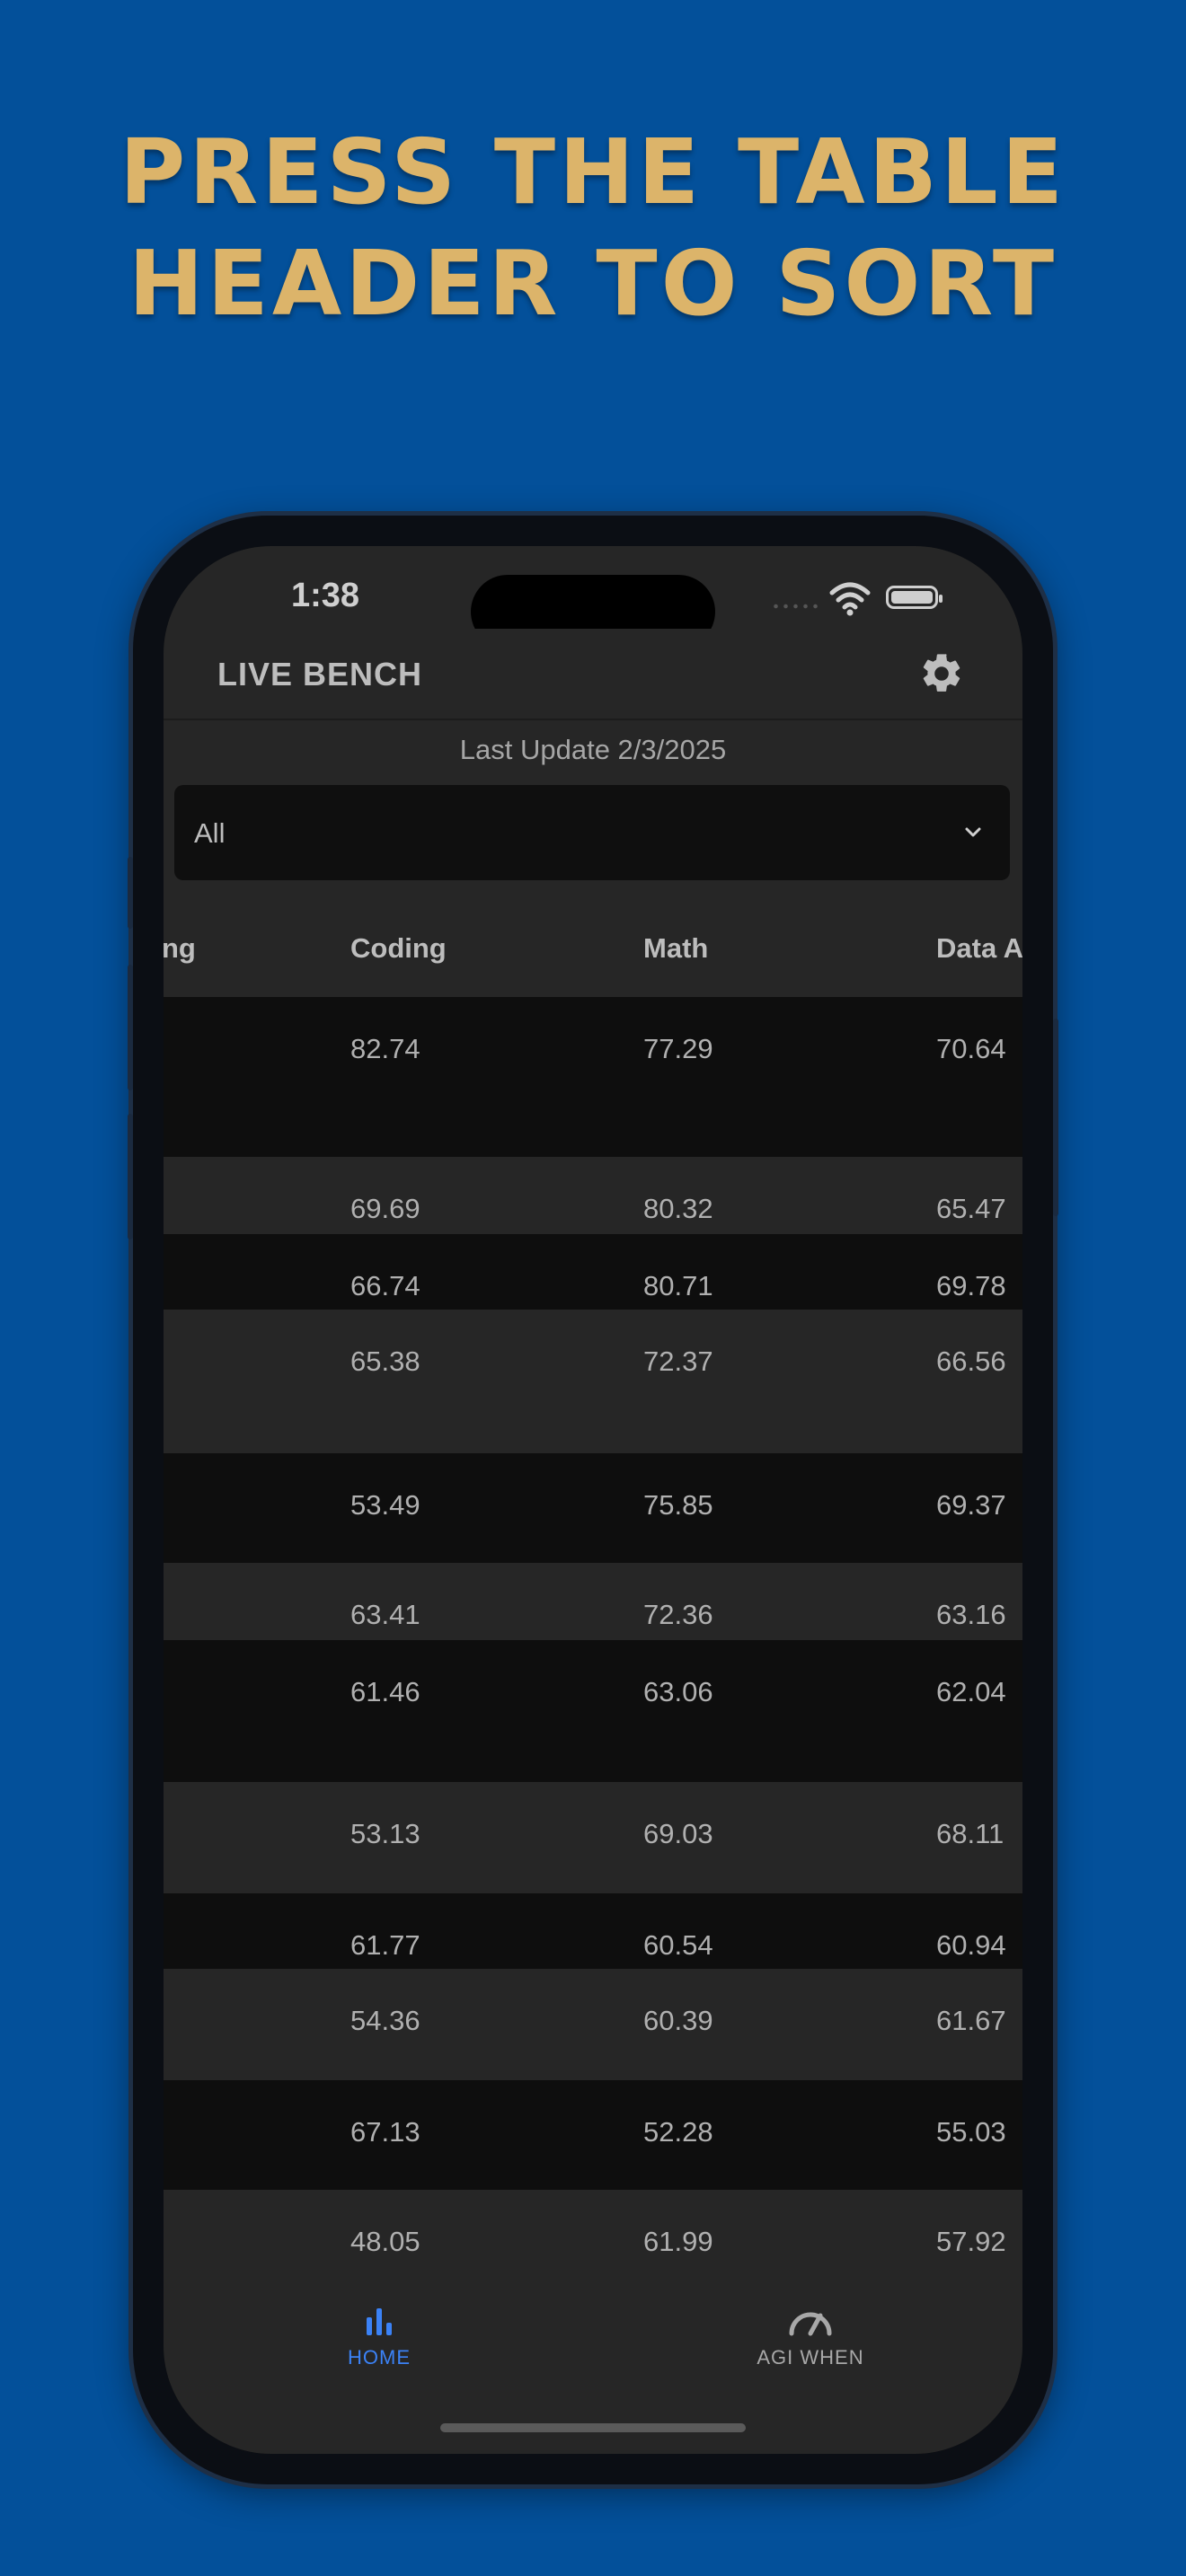  What do you see at coordinates (678, 1208) in the screenshot?
I see `cell-math: 80.32` at bounding box center [678, 1208].